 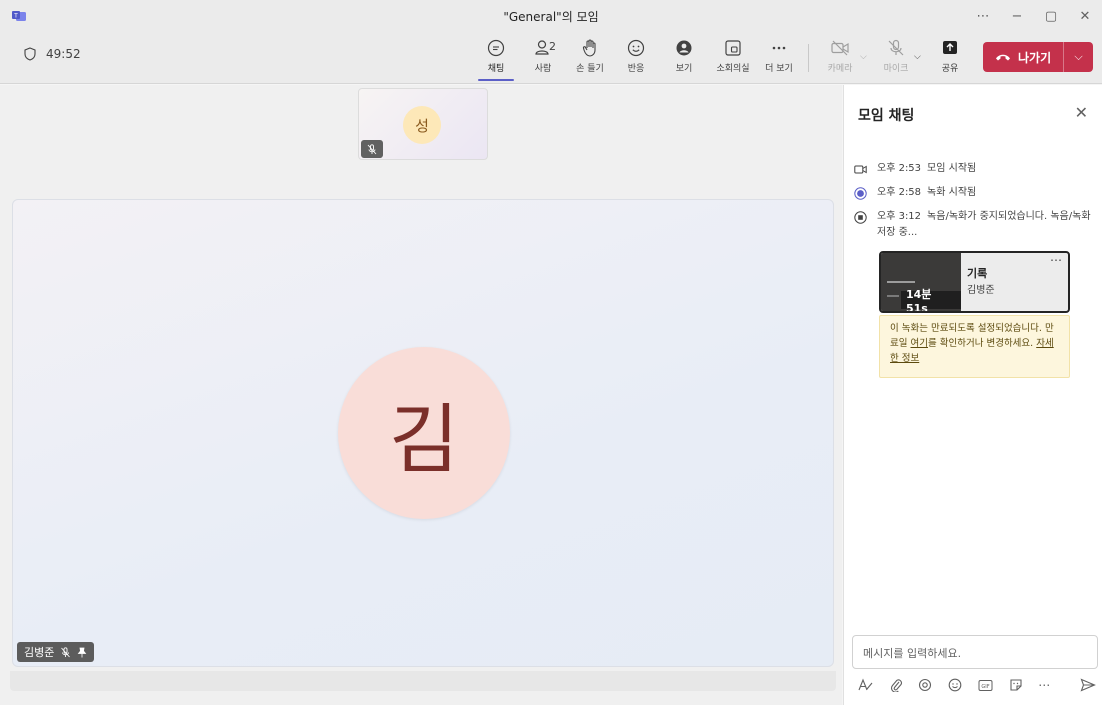 What do you see at coordinates (636, 69) in the screenshot?
I see `react-label: 반응` at bounding box center [636, 69].